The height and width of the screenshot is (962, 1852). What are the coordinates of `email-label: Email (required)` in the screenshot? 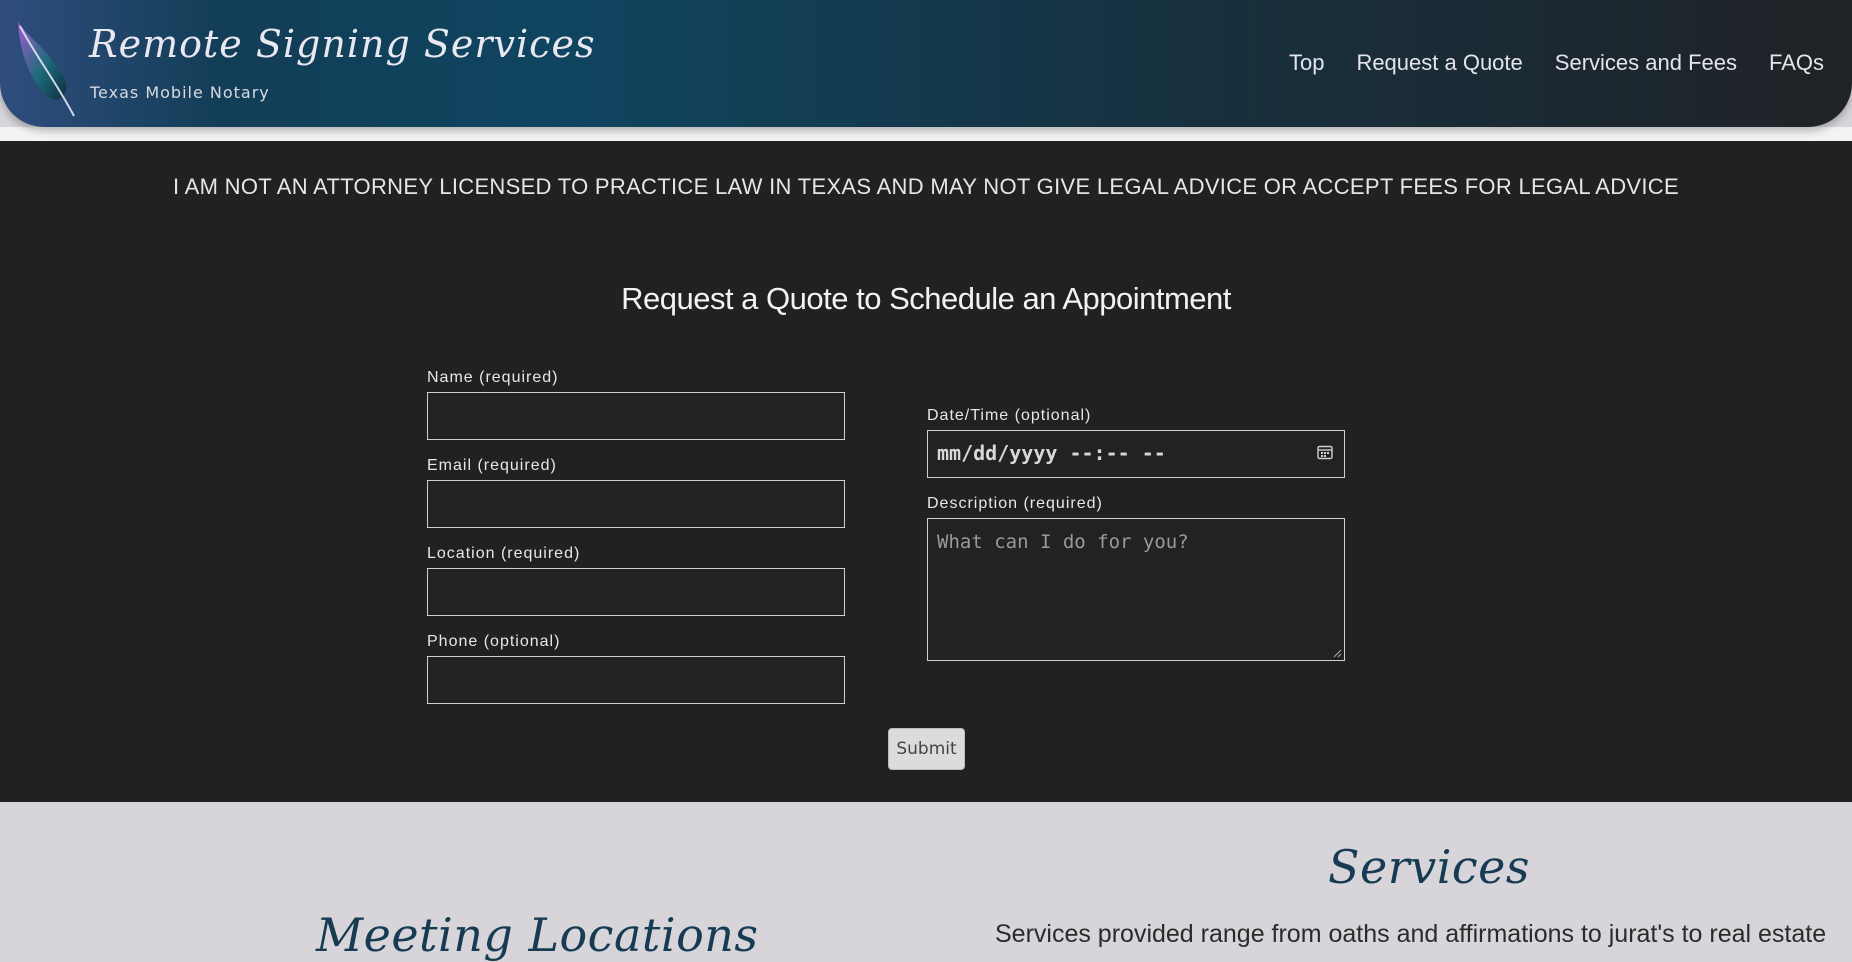 It's located at (492, 465).